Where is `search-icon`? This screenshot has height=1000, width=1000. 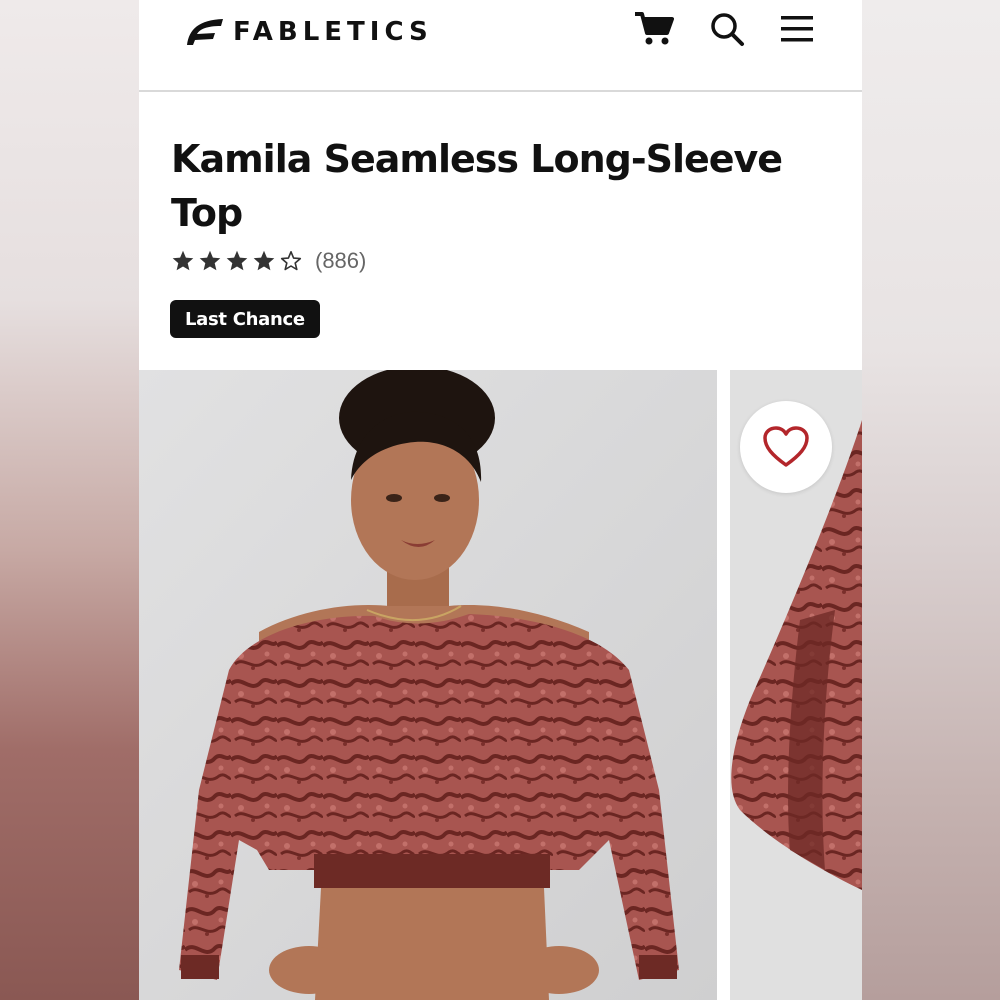 search-icon is located at coordinates (727, 29).